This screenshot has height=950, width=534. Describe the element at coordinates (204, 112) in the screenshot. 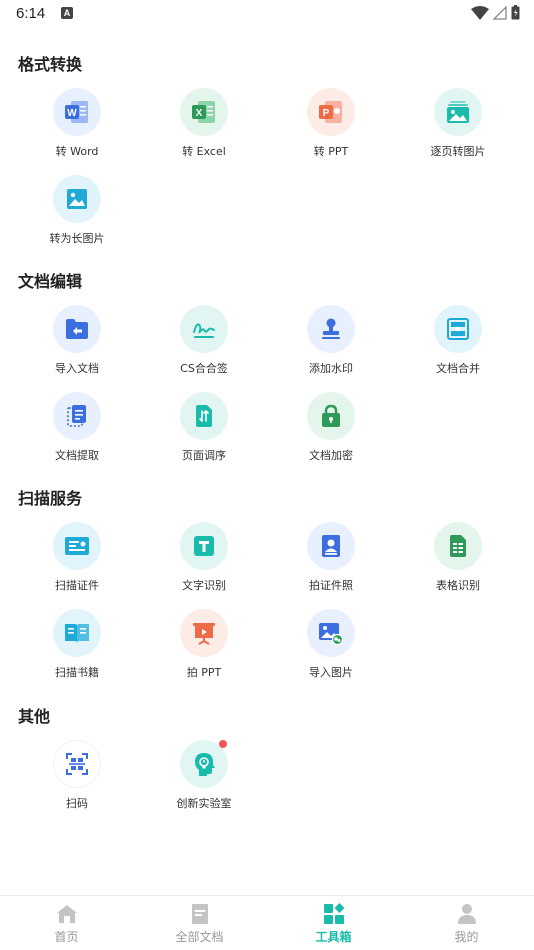

I see `excel-icon: X` at that location.